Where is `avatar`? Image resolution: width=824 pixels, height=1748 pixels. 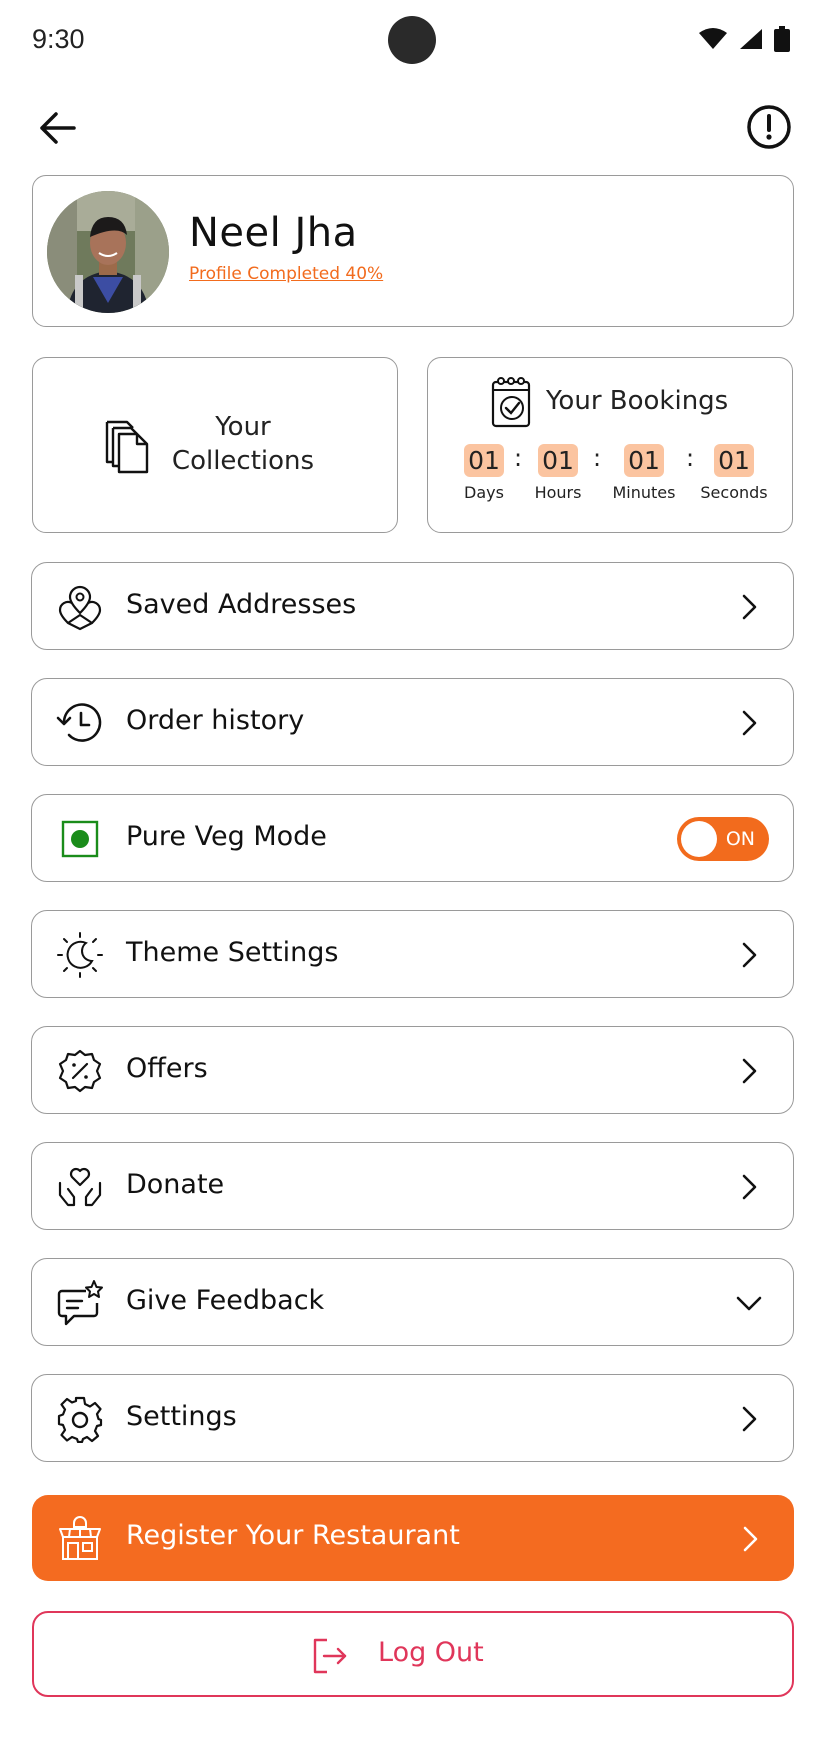 avatar is located at coordinates (108, 252).